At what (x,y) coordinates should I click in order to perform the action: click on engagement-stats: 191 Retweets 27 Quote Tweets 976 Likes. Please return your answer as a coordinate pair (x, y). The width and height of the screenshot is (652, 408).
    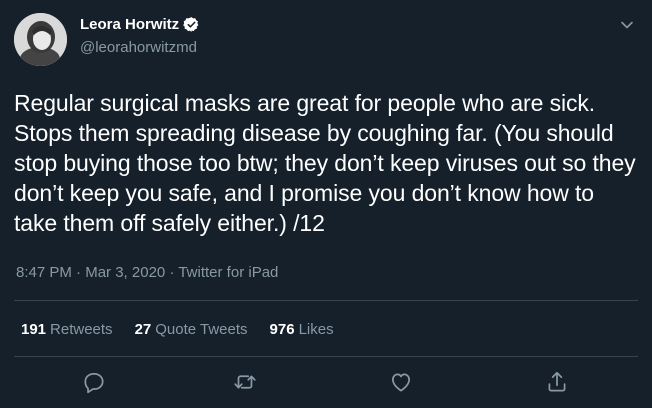
    Looking at the image, I should click on (177, 329).